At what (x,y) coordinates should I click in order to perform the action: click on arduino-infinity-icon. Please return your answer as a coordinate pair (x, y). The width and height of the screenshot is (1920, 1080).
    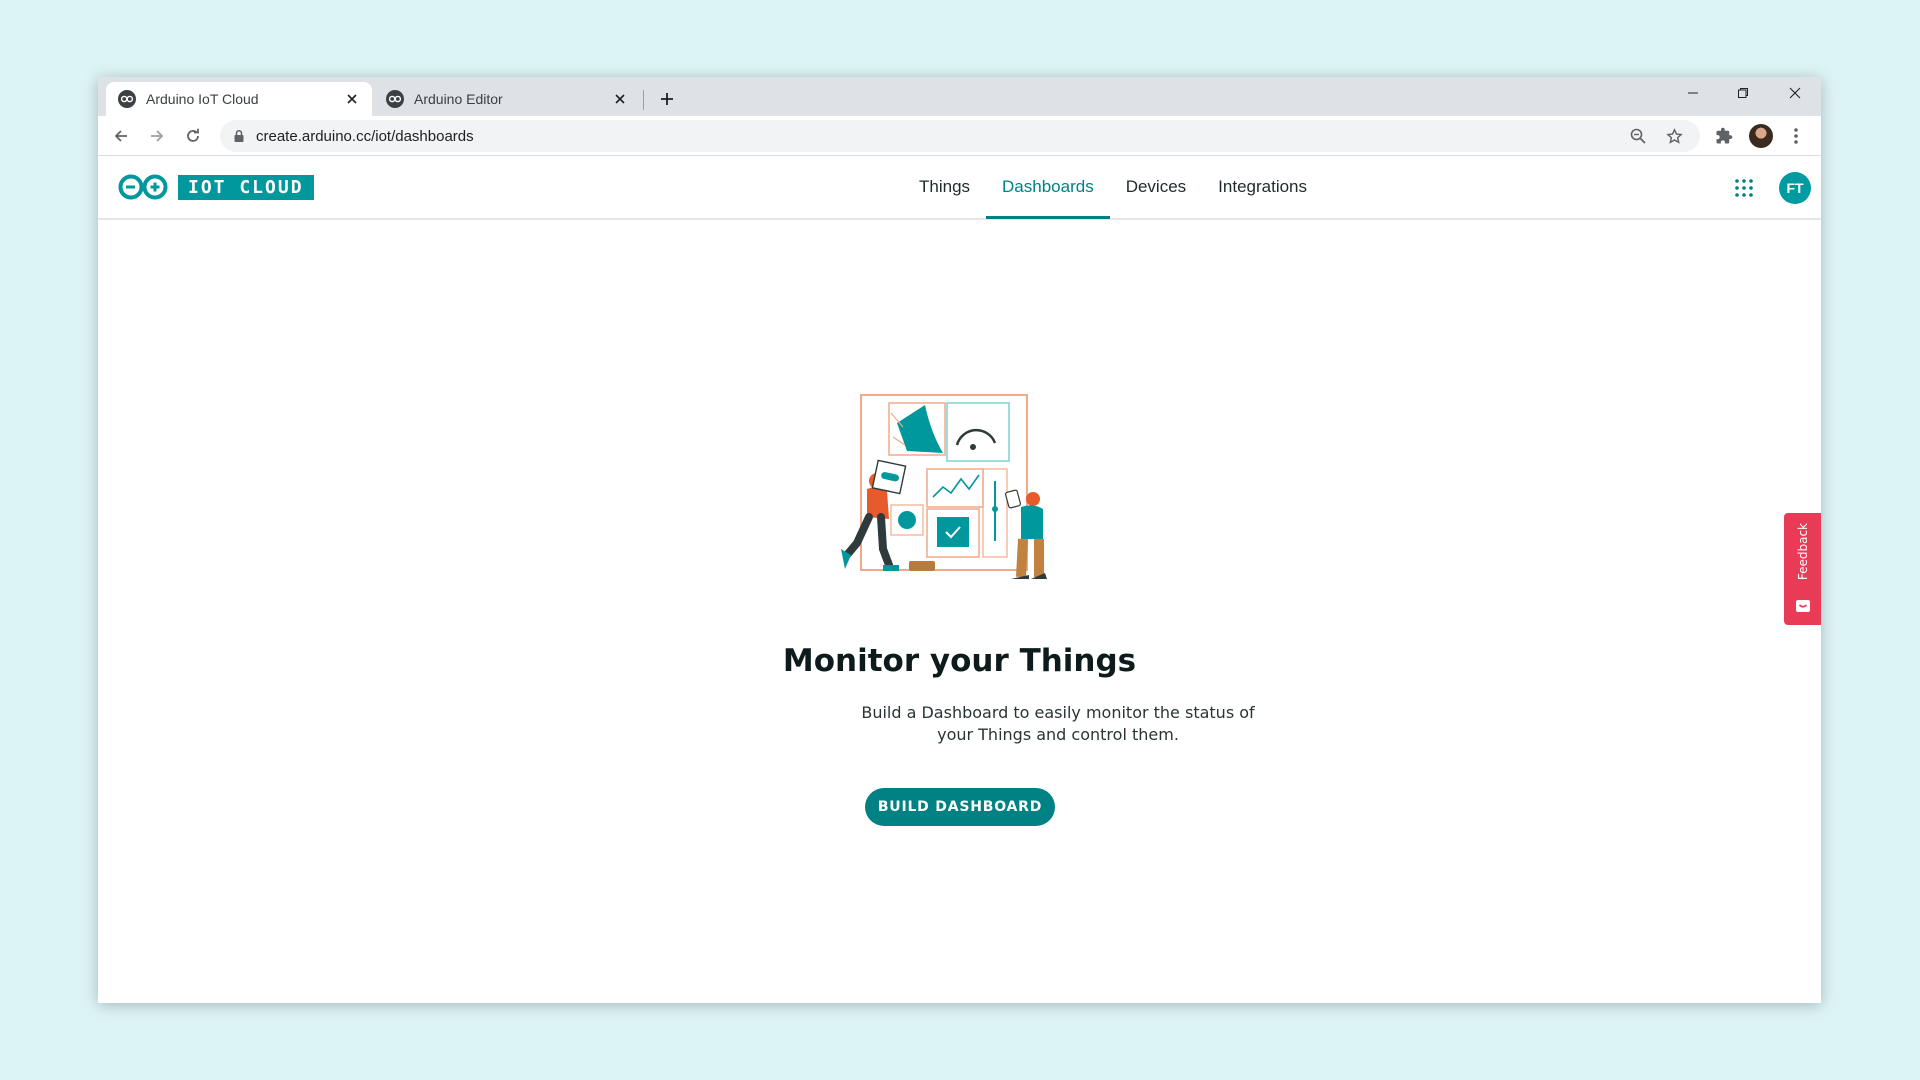
    Looking at the image, I should click on (143, 187).